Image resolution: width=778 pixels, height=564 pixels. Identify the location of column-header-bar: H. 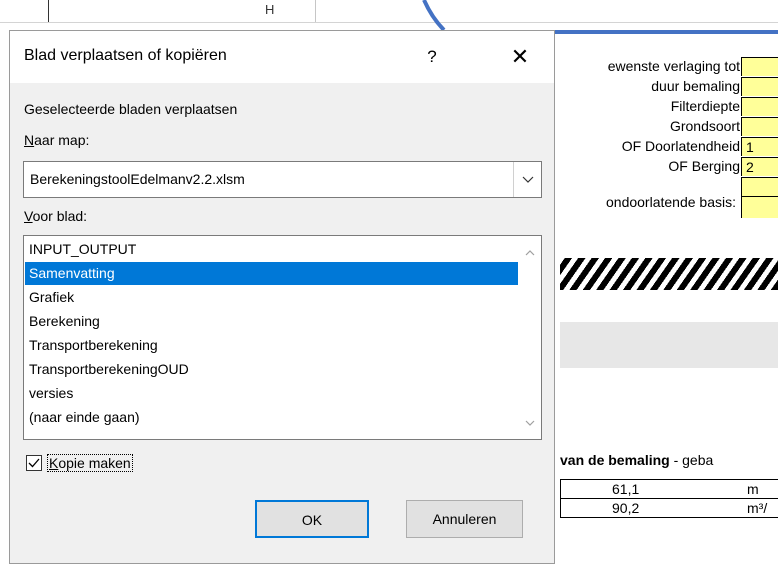
(389, 11).